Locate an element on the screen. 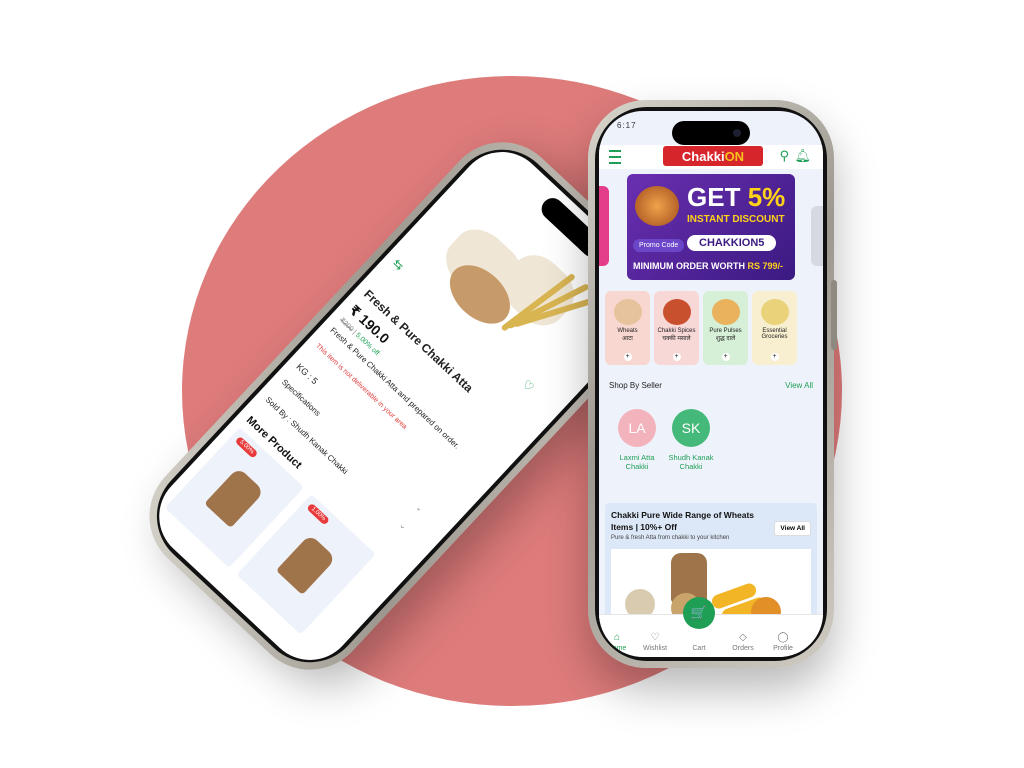 The height and width of the screenshot is (768, 1024). cart-fab-button: 🛒 is located at coordinates (699, 613).